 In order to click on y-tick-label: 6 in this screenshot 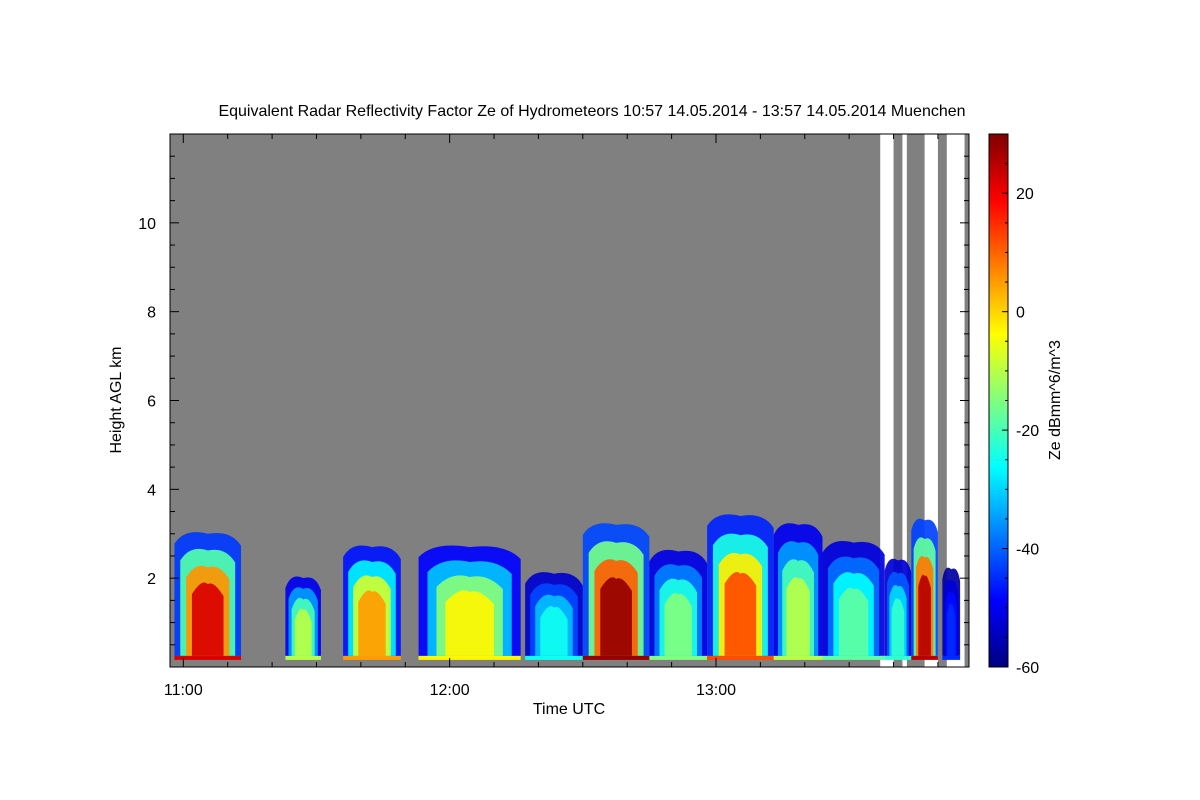, I will do `click(151, 402)`.